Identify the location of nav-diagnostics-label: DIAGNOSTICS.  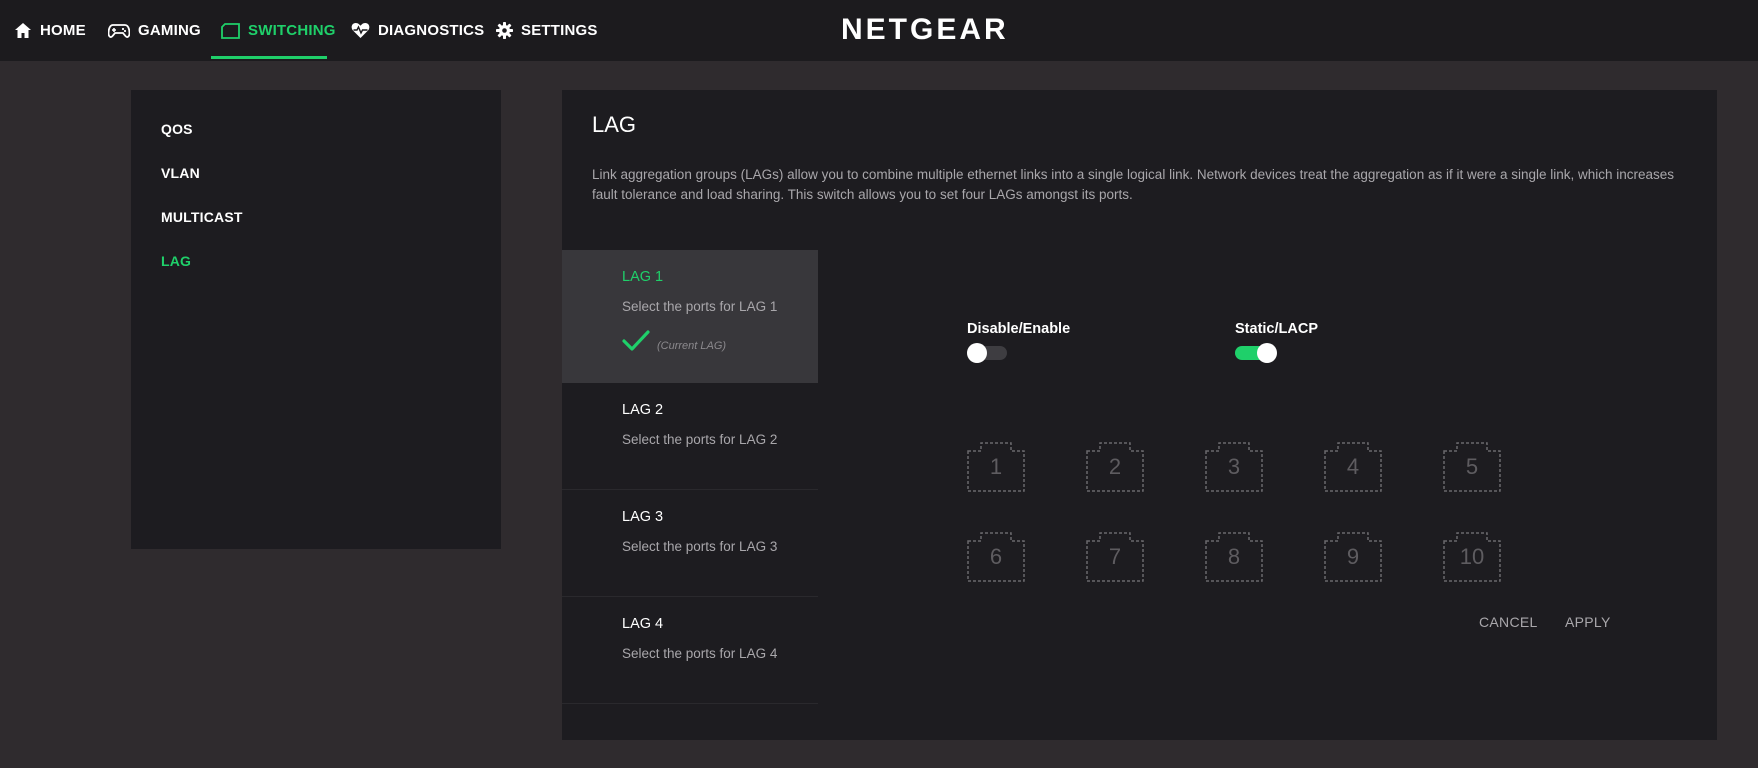
(431, 30).